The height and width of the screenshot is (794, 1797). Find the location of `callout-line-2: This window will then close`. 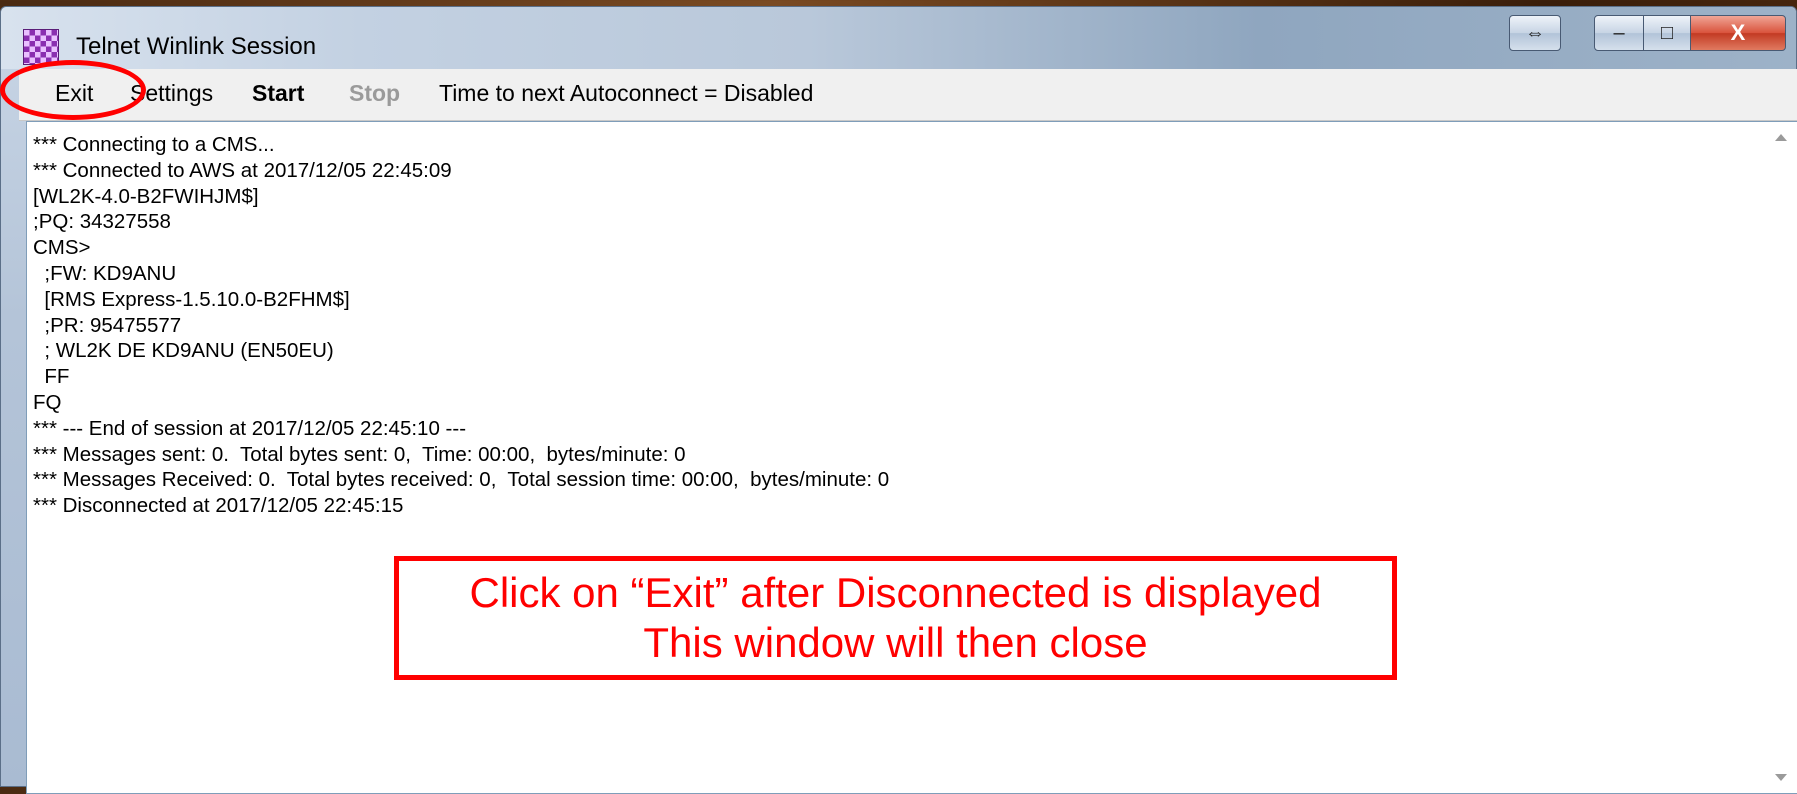

callout-line-2: This window will then close is located at coordinates (895, 642).